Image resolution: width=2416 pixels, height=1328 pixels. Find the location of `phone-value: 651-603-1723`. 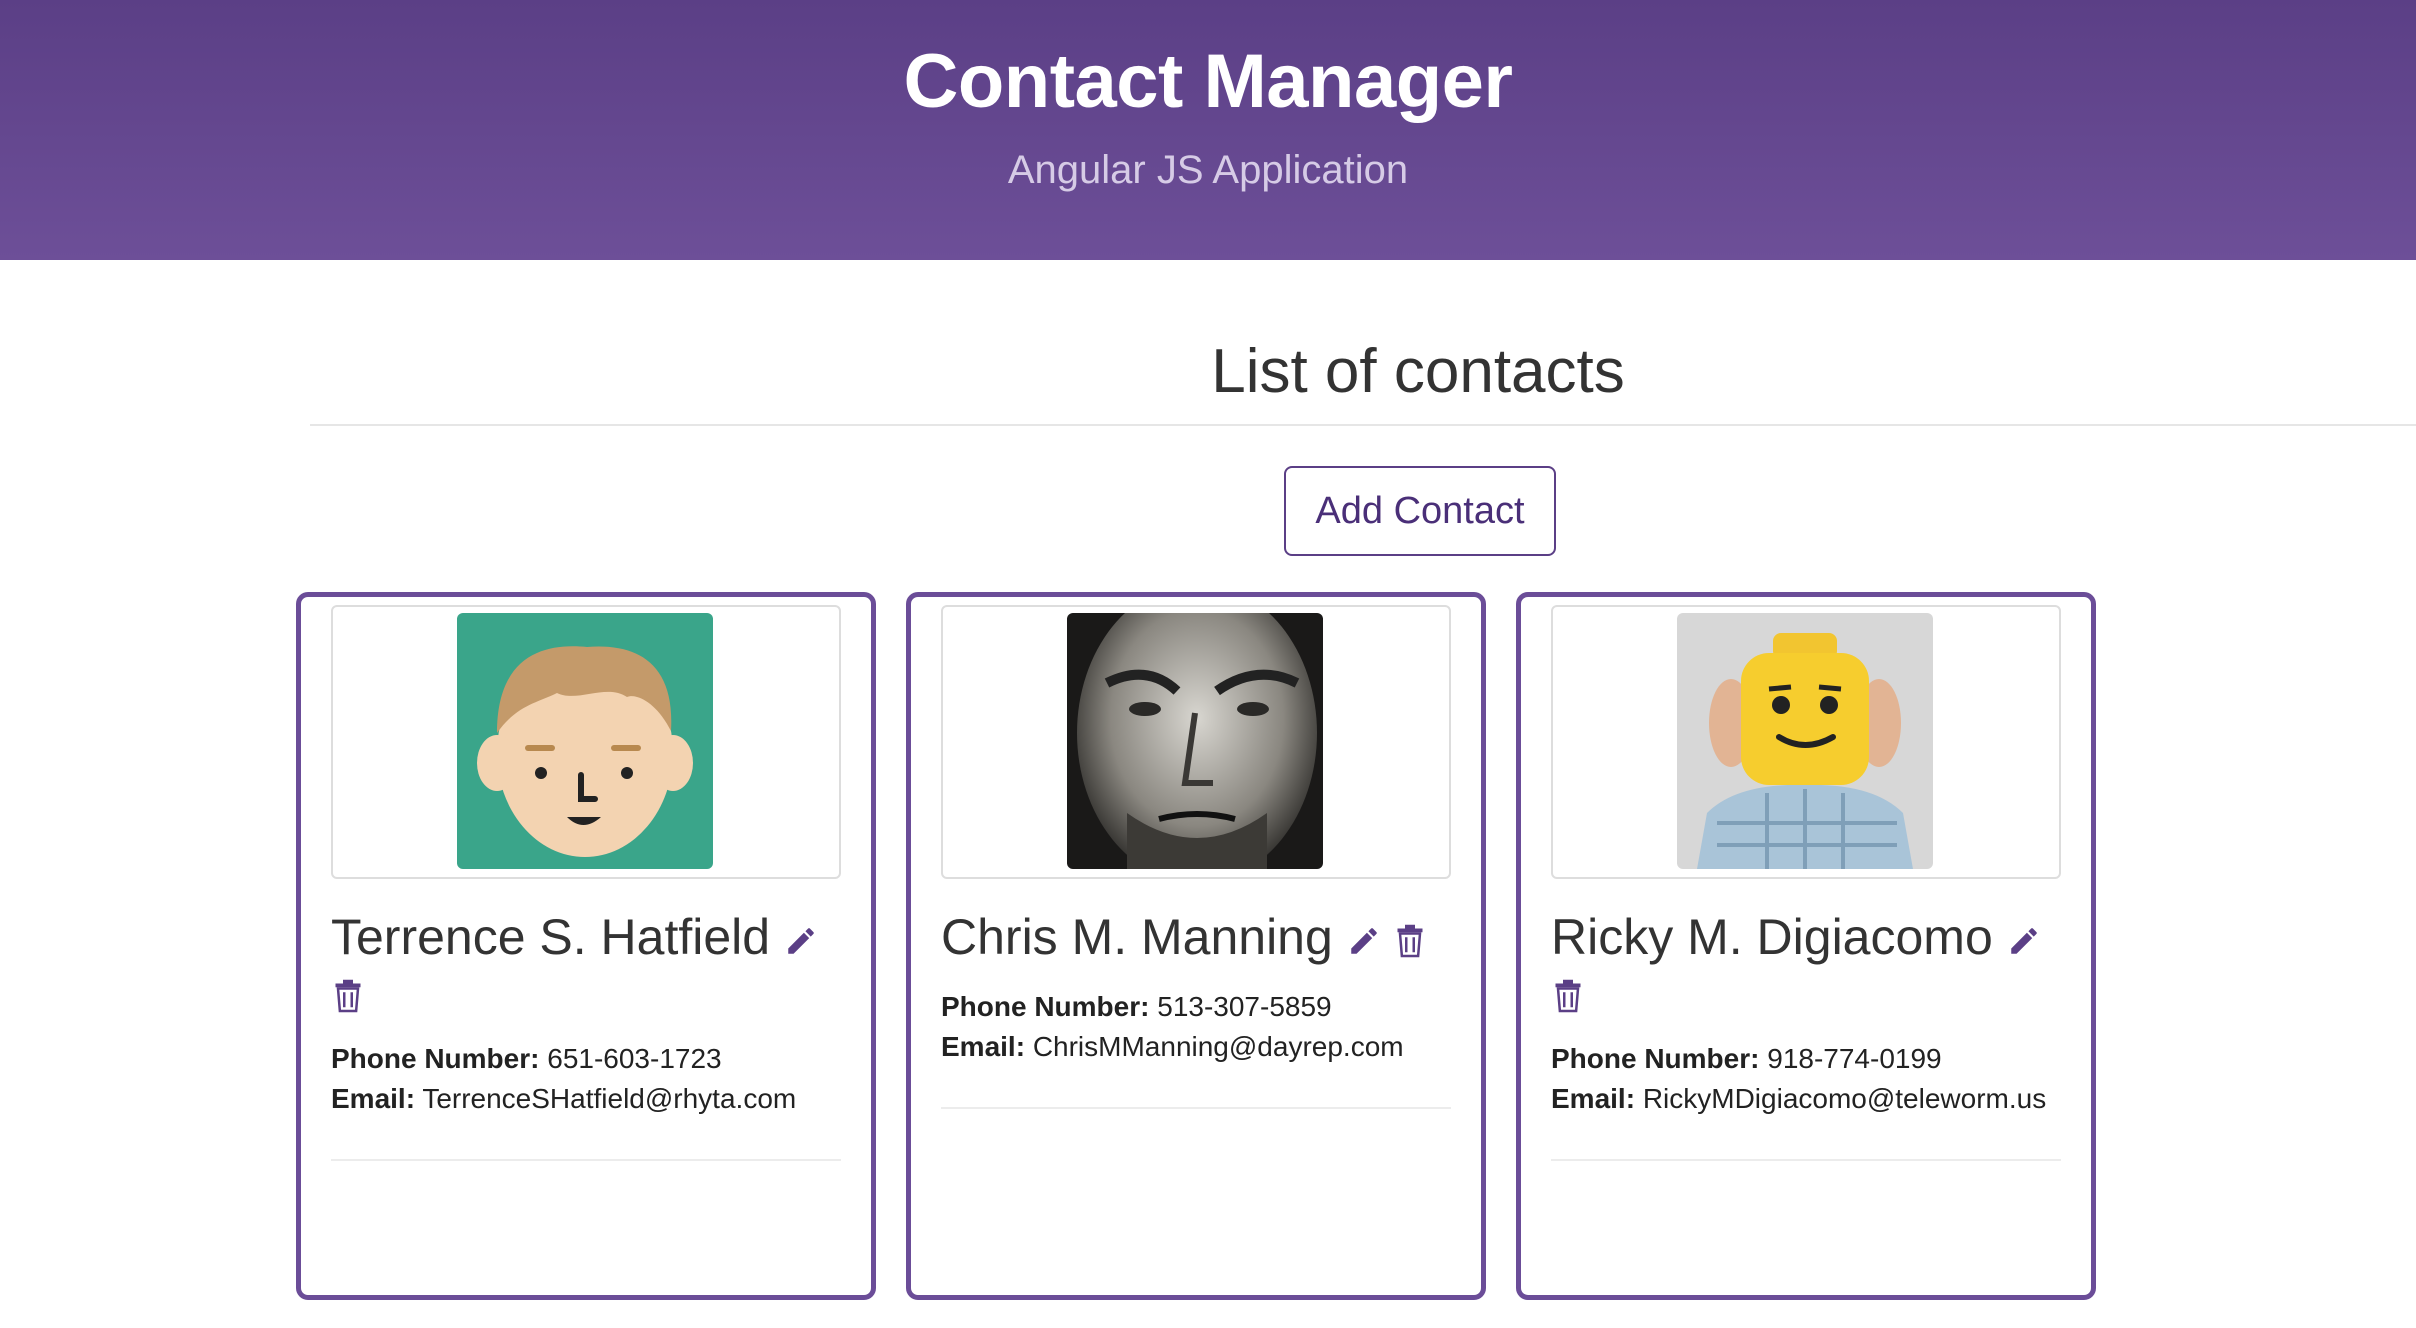

phone-value: 651-603-1723 is located at coordinates (634, 1058).